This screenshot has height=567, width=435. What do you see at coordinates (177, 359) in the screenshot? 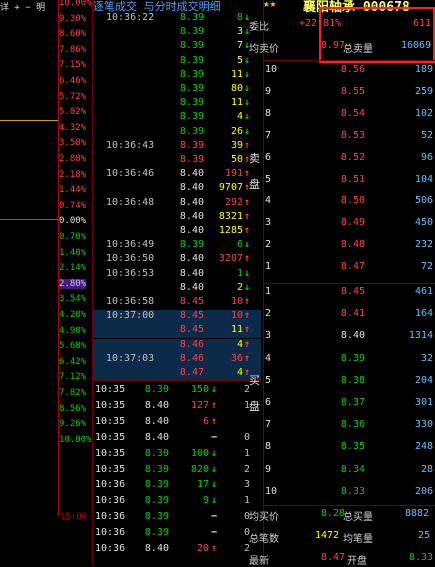
I see `tick-row: 10:37:03 8.46 36 ↑` at bounding box center [177, 359].